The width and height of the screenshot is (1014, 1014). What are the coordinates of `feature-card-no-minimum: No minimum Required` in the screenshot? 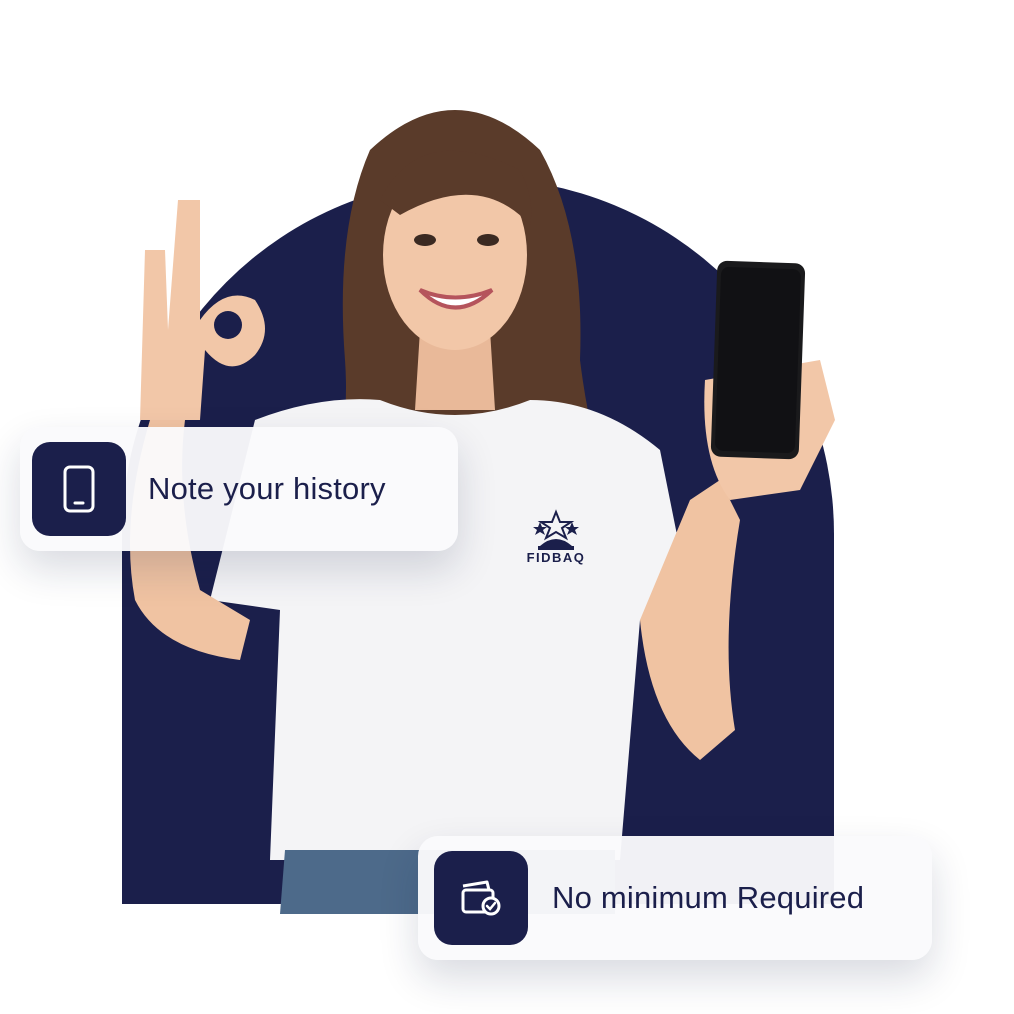 It's located at (675, 898).